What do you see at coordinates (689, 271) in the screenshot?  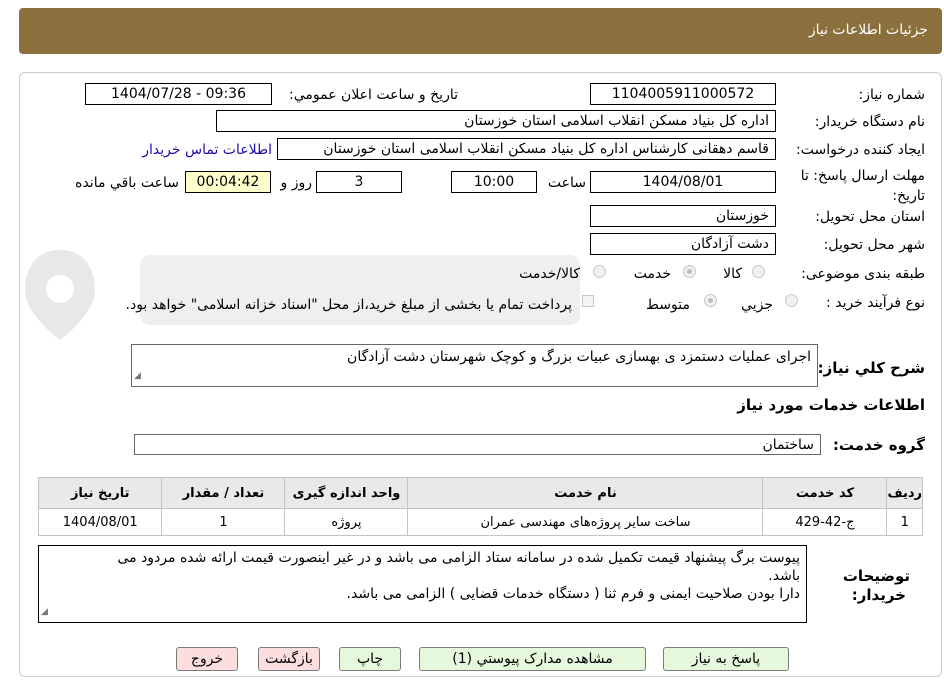 I see `category-service-radio` at bounding box center [689, 271].